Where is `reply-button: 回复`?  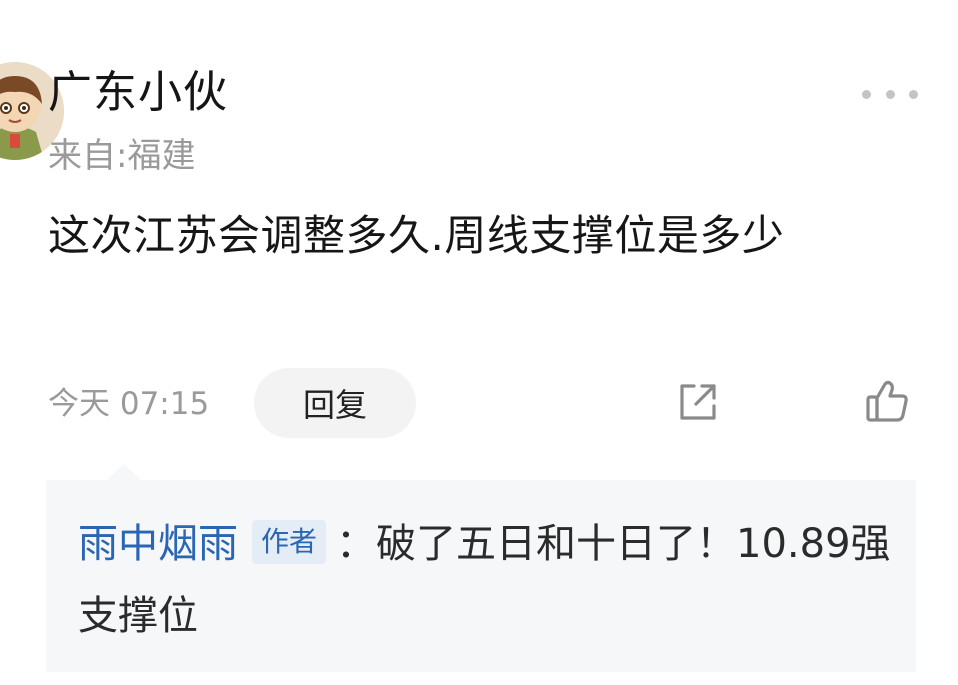 reply-button: 回复 is located at coordinates (335, 403).